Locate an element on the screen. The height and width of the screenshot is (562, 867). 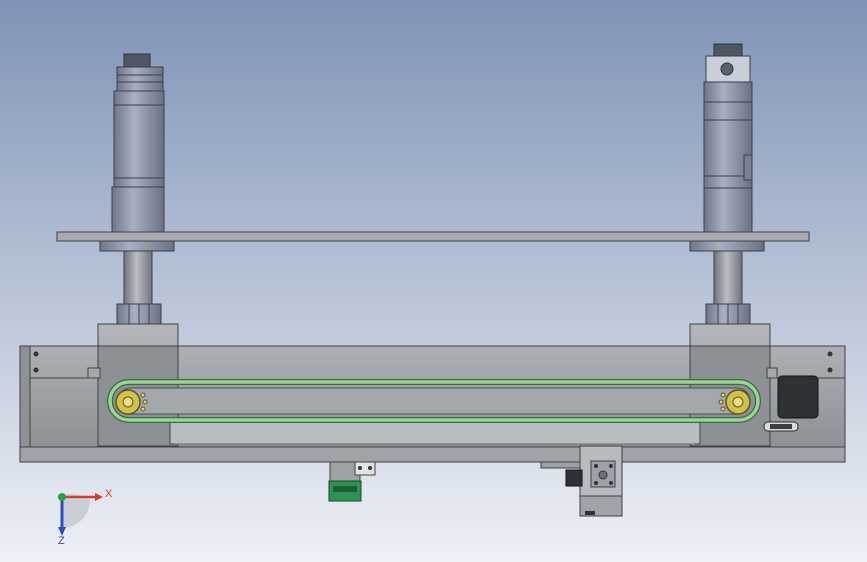
top-mounting-plate is located at coordinates (433, 236).